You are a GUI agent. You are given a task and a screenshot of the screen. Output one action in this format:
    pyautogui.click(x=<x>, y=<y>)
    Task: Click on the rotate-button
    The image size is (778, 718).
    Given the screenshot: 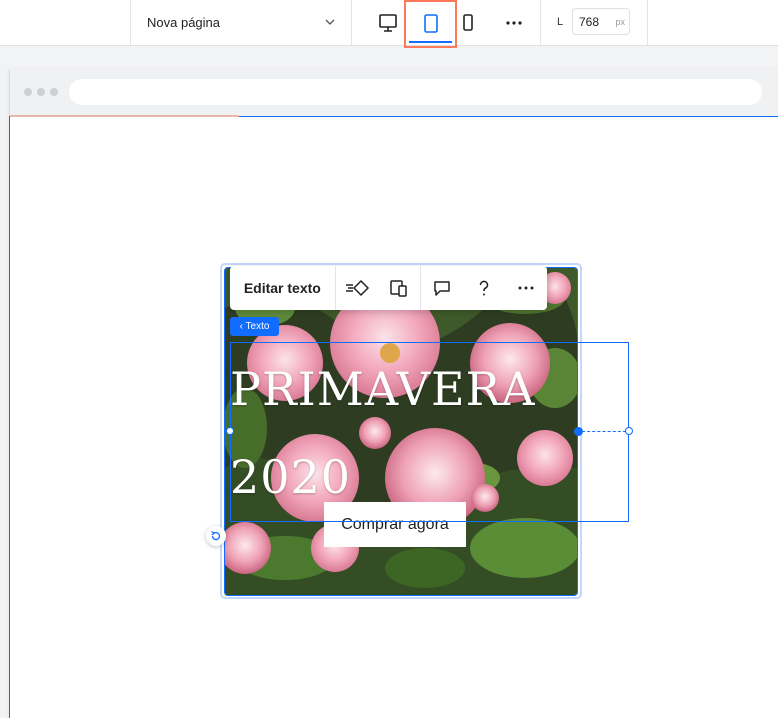 What is the action you would take?
    pyautogui.click(x=216, y=536)
    